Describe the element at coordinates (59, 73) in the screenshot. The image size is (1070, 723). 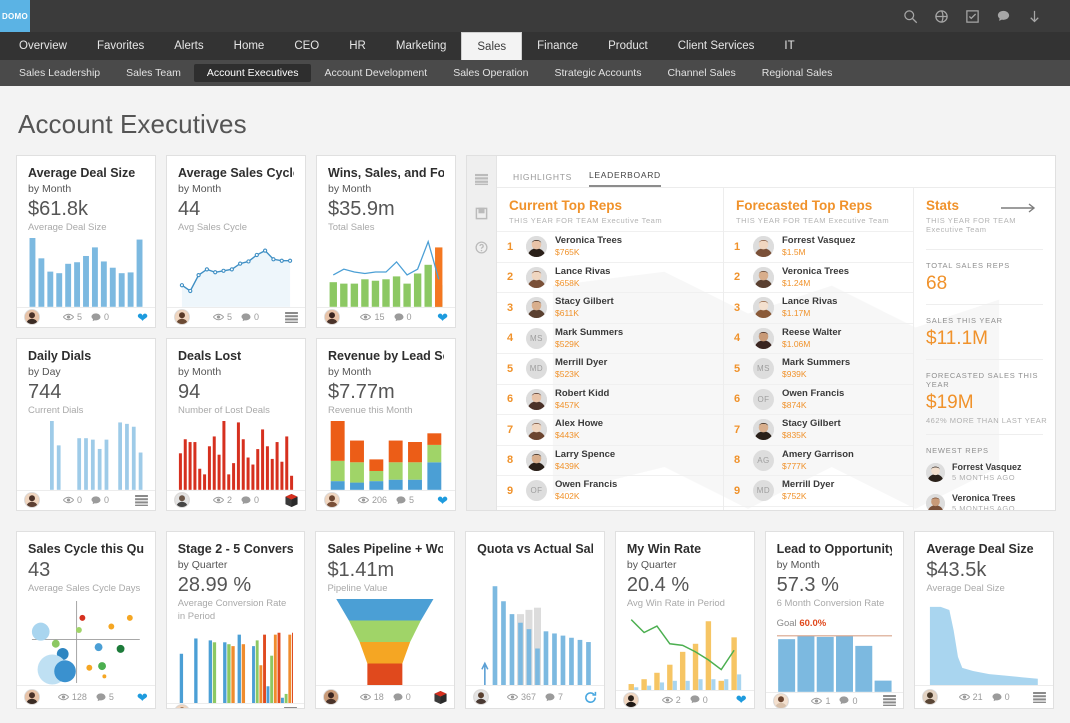
I see `subnav-item-sales-leadership: Sales Leadership` at that location.